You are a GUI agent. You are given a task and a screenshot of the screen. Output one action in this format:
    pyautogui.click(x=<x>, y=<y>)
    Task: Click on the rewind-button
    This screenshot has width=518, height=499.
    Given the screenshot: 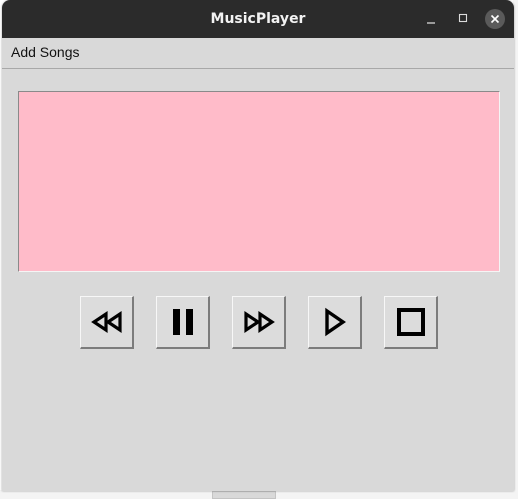 What is the action you would take?
    pyautogui.click(x=107, y=322)
    